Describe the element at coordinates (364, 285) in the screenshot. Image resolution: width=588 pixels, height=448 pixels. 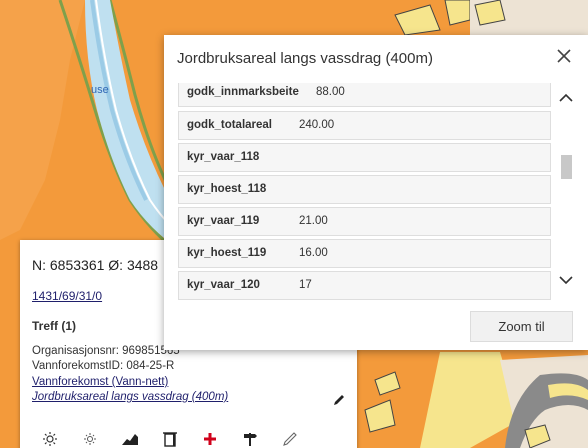
I see `attribute-row: kyr_vaar_120 17` at that location.